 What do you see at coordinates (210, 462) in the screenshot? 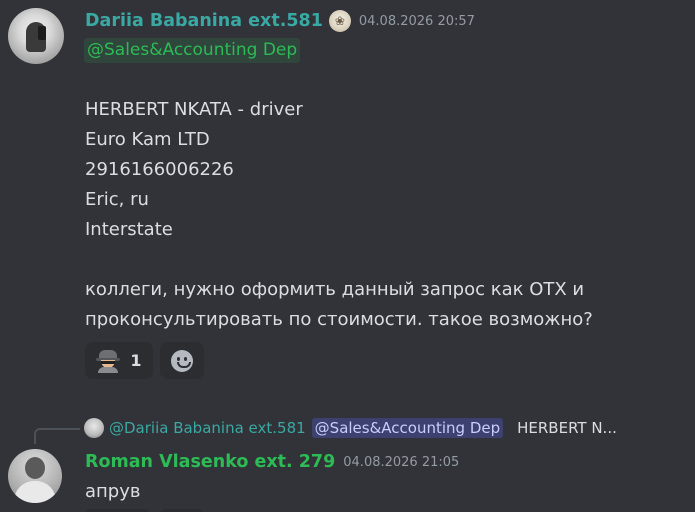
I see `author-name: Roman Vlasenko ext. 279` at bounding box center [210, 462].